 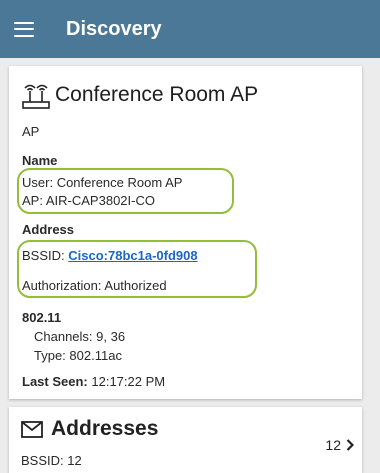 I want to click on mail-icon, so click(x=32, y=429).